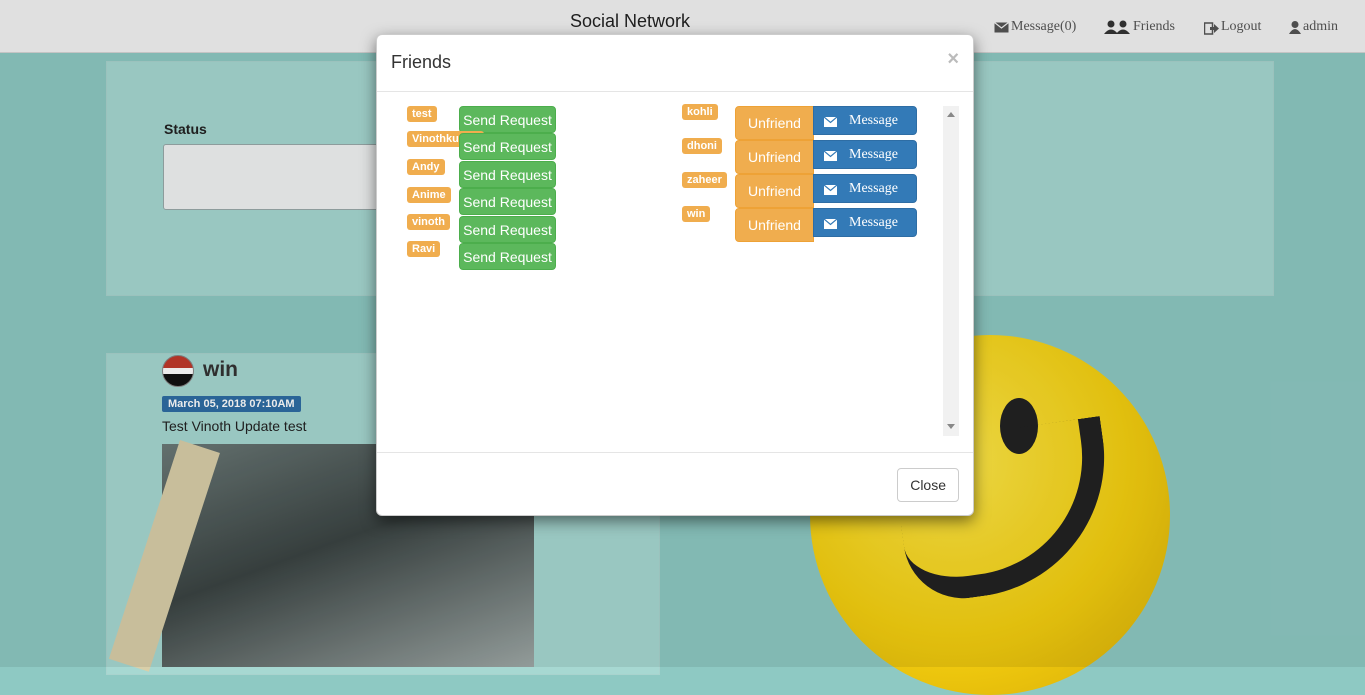  Describe the element at coordinates (704, 180) in the screenshot. I see `friend-name-label: zaheer` at that location.